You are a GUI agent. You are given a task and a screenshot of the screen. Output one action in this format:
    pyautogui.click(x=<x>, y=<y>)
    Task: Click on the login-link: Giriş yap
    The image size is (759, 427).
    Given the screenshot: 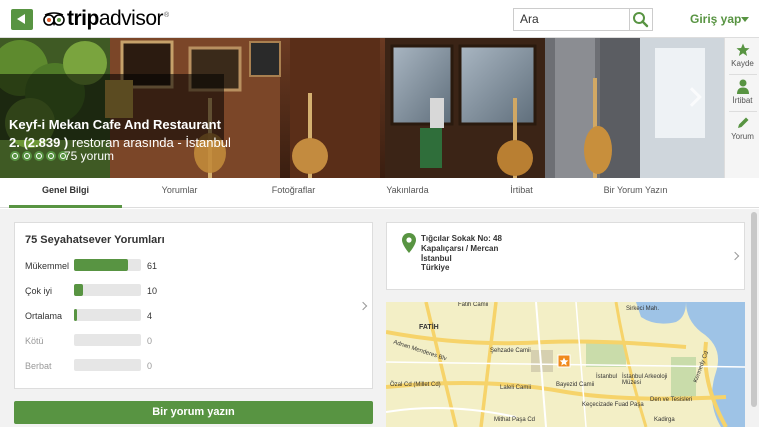 What is the action you would take?
    pyautogui.click(x=715, y=19)
    